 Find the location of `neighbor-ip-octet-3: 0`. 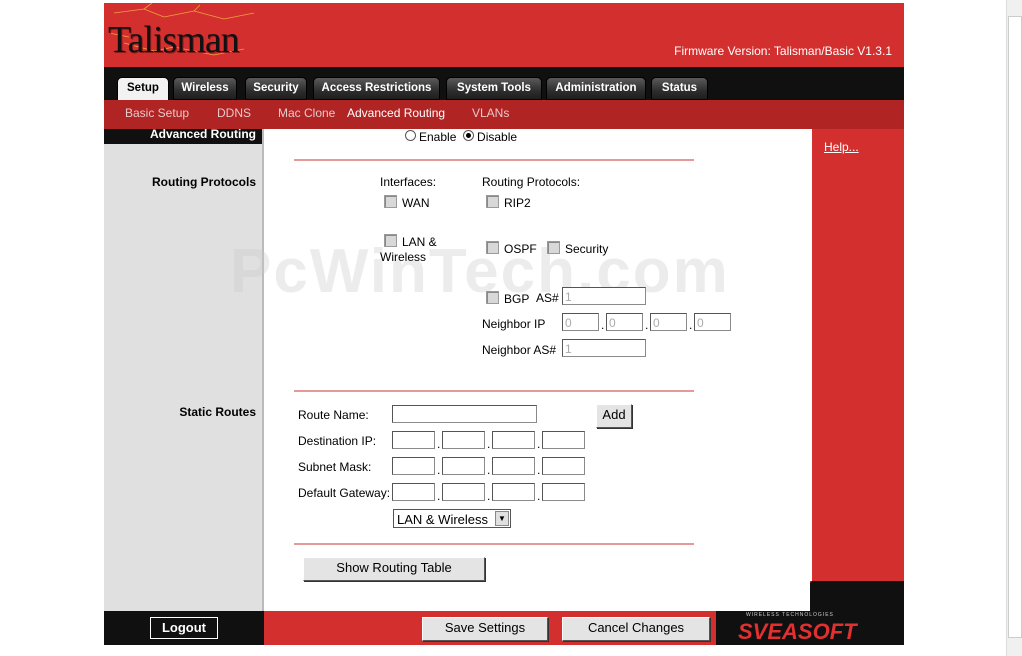

neighbor-ip-octet-3: 0 is located at coordinates (668, 322).